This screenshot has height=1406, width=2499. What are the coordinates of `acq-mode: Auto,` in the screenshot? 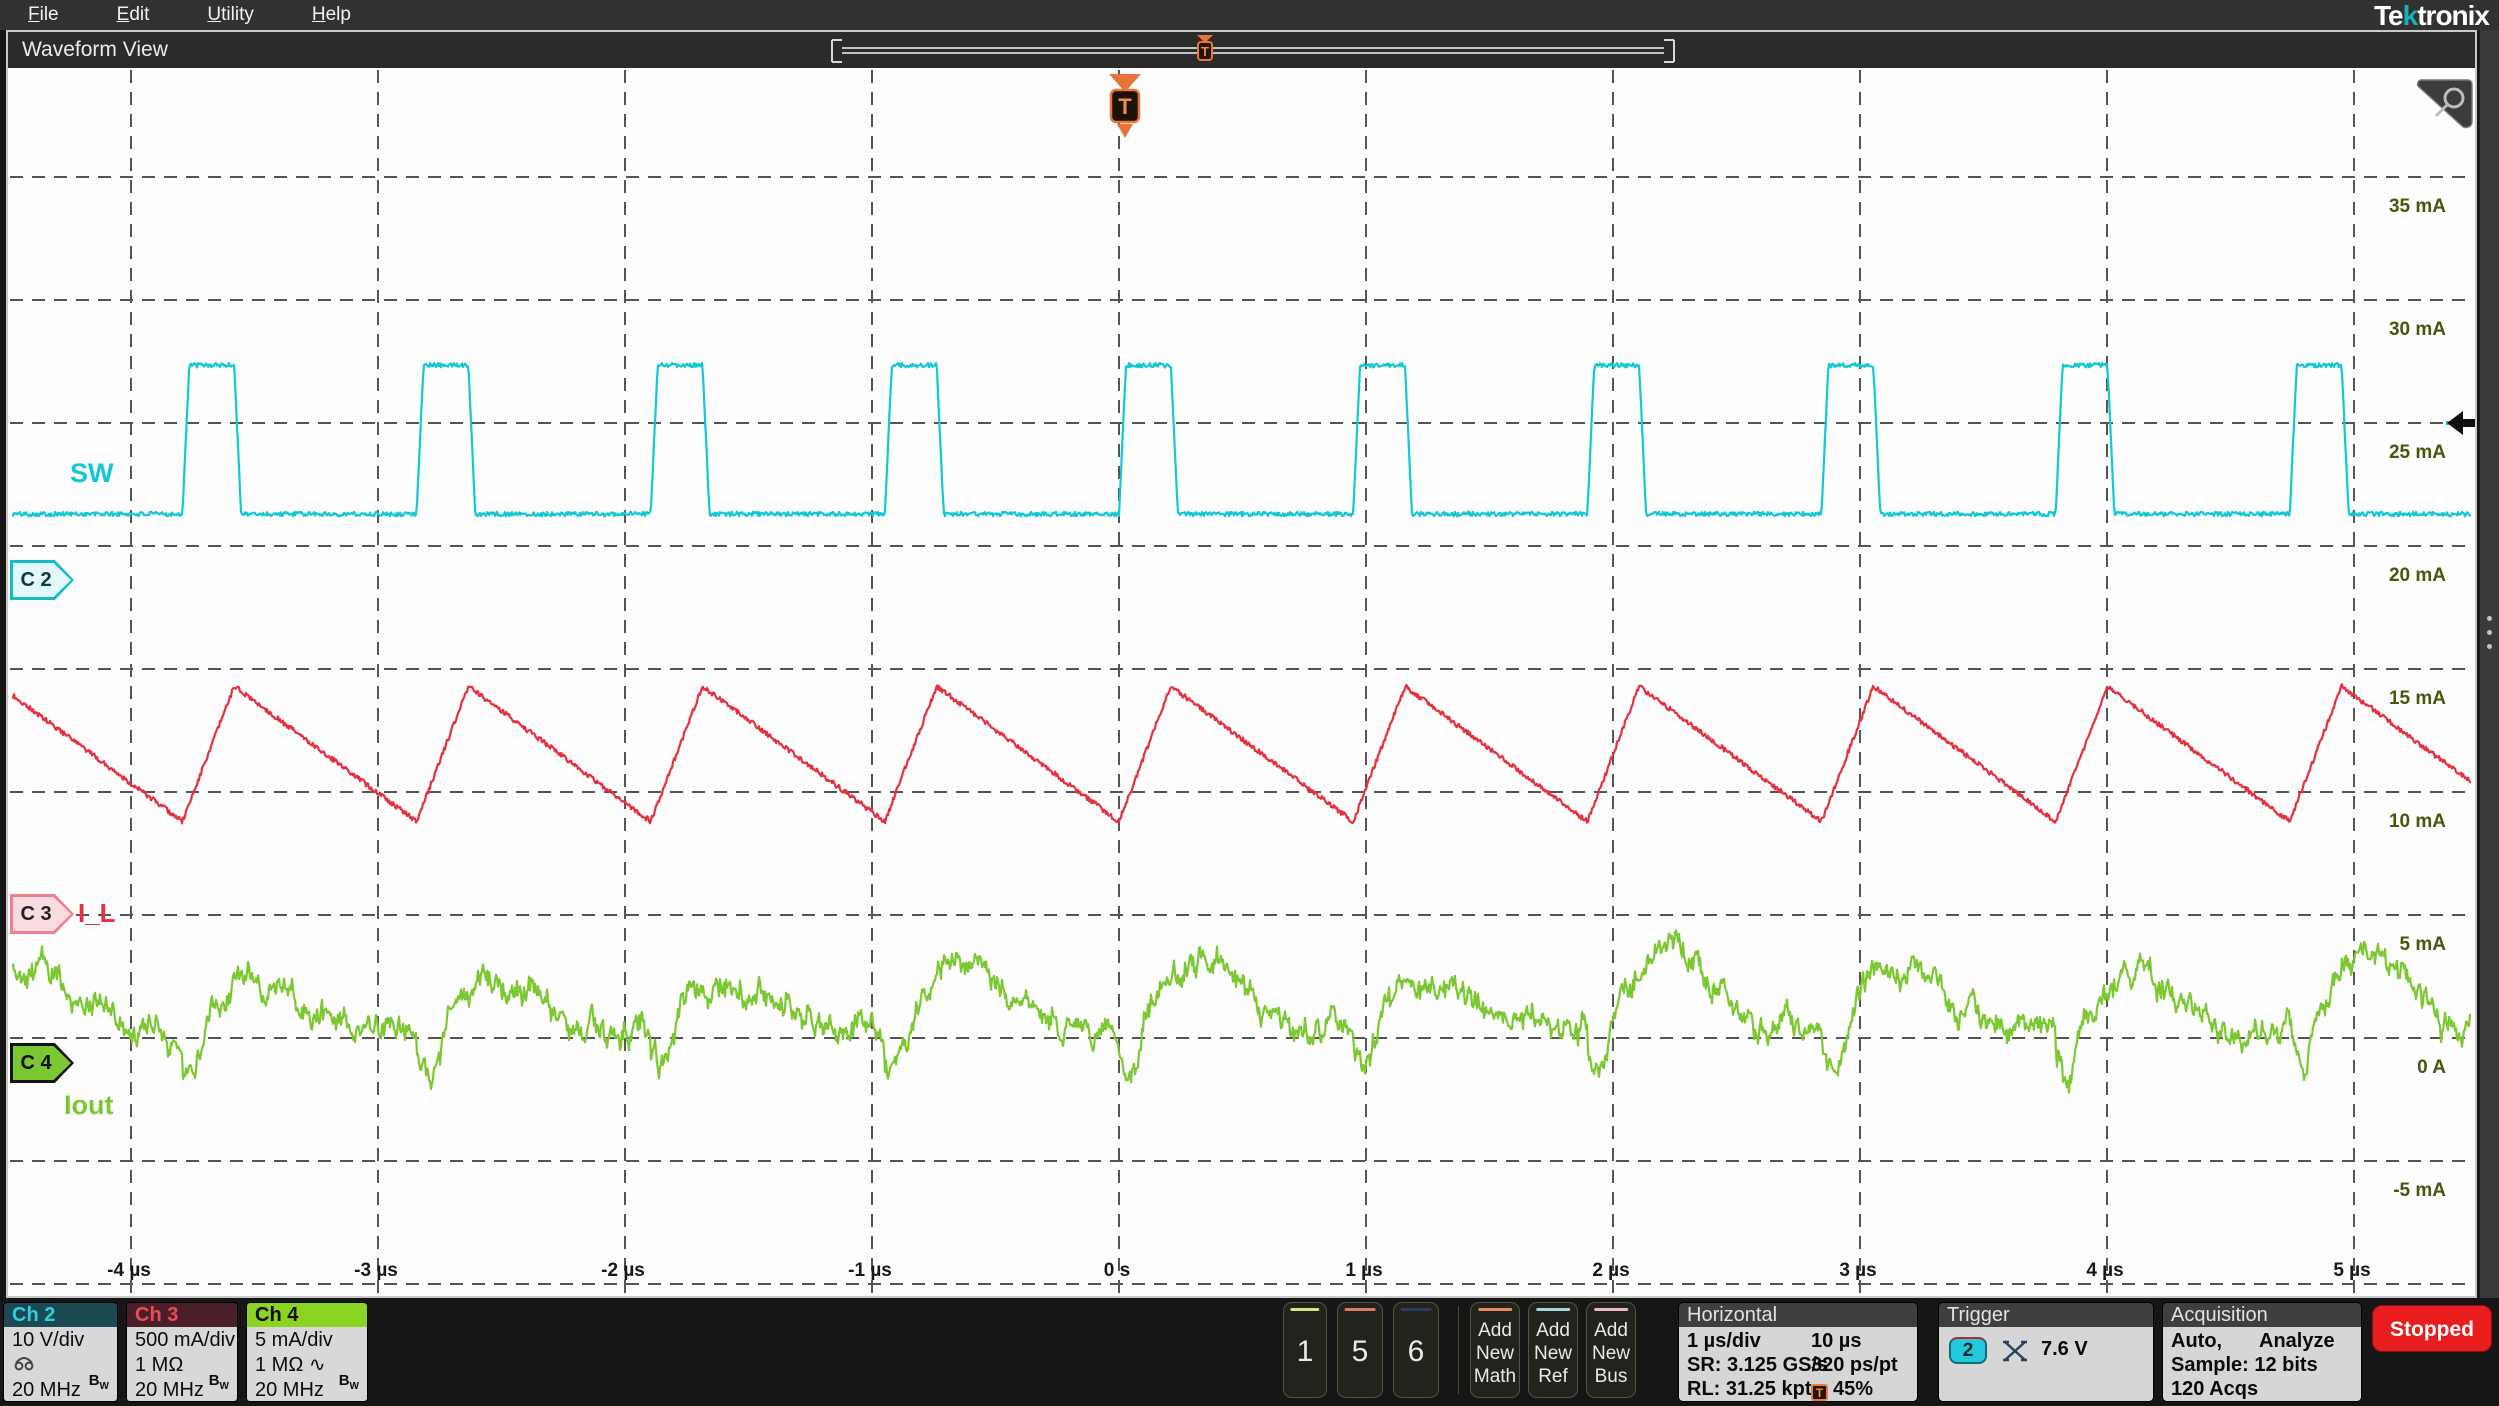 It's located at (2197, 1341).